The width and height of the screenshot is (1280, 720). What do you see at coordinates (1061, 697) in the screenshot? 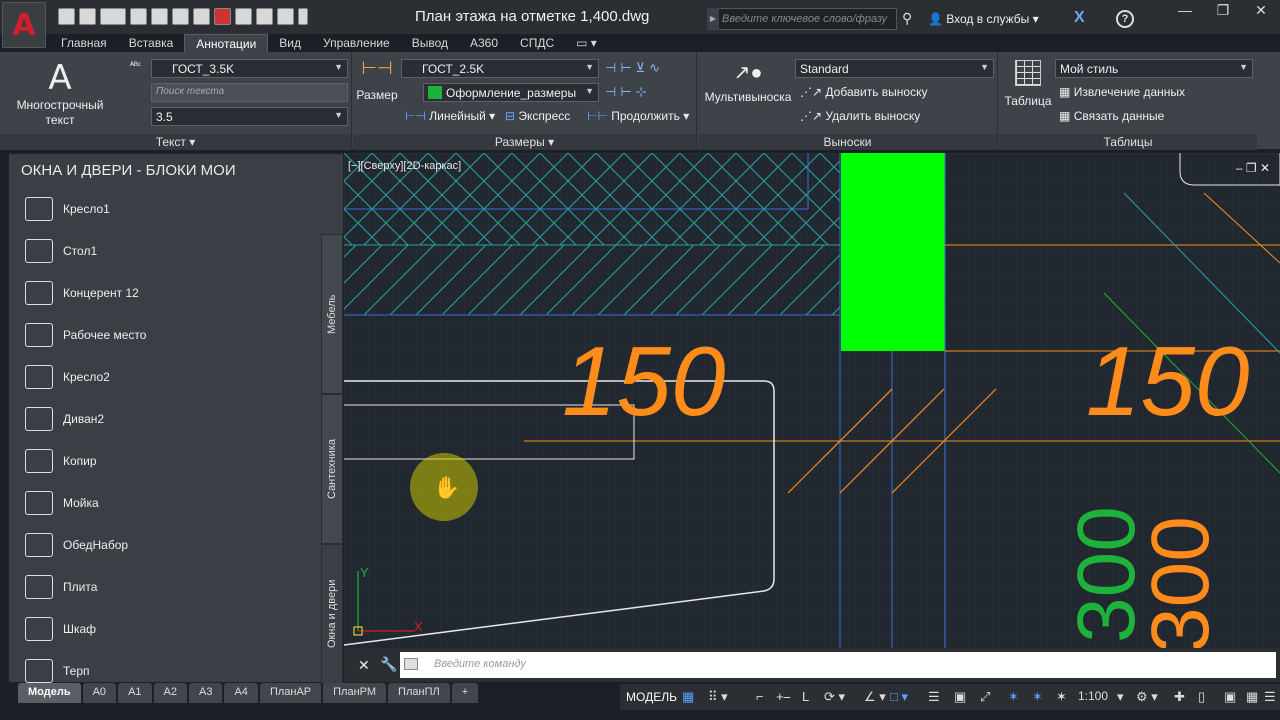
I see `annotation-scale-icon: ✶` at bounding box center [1061, 697].